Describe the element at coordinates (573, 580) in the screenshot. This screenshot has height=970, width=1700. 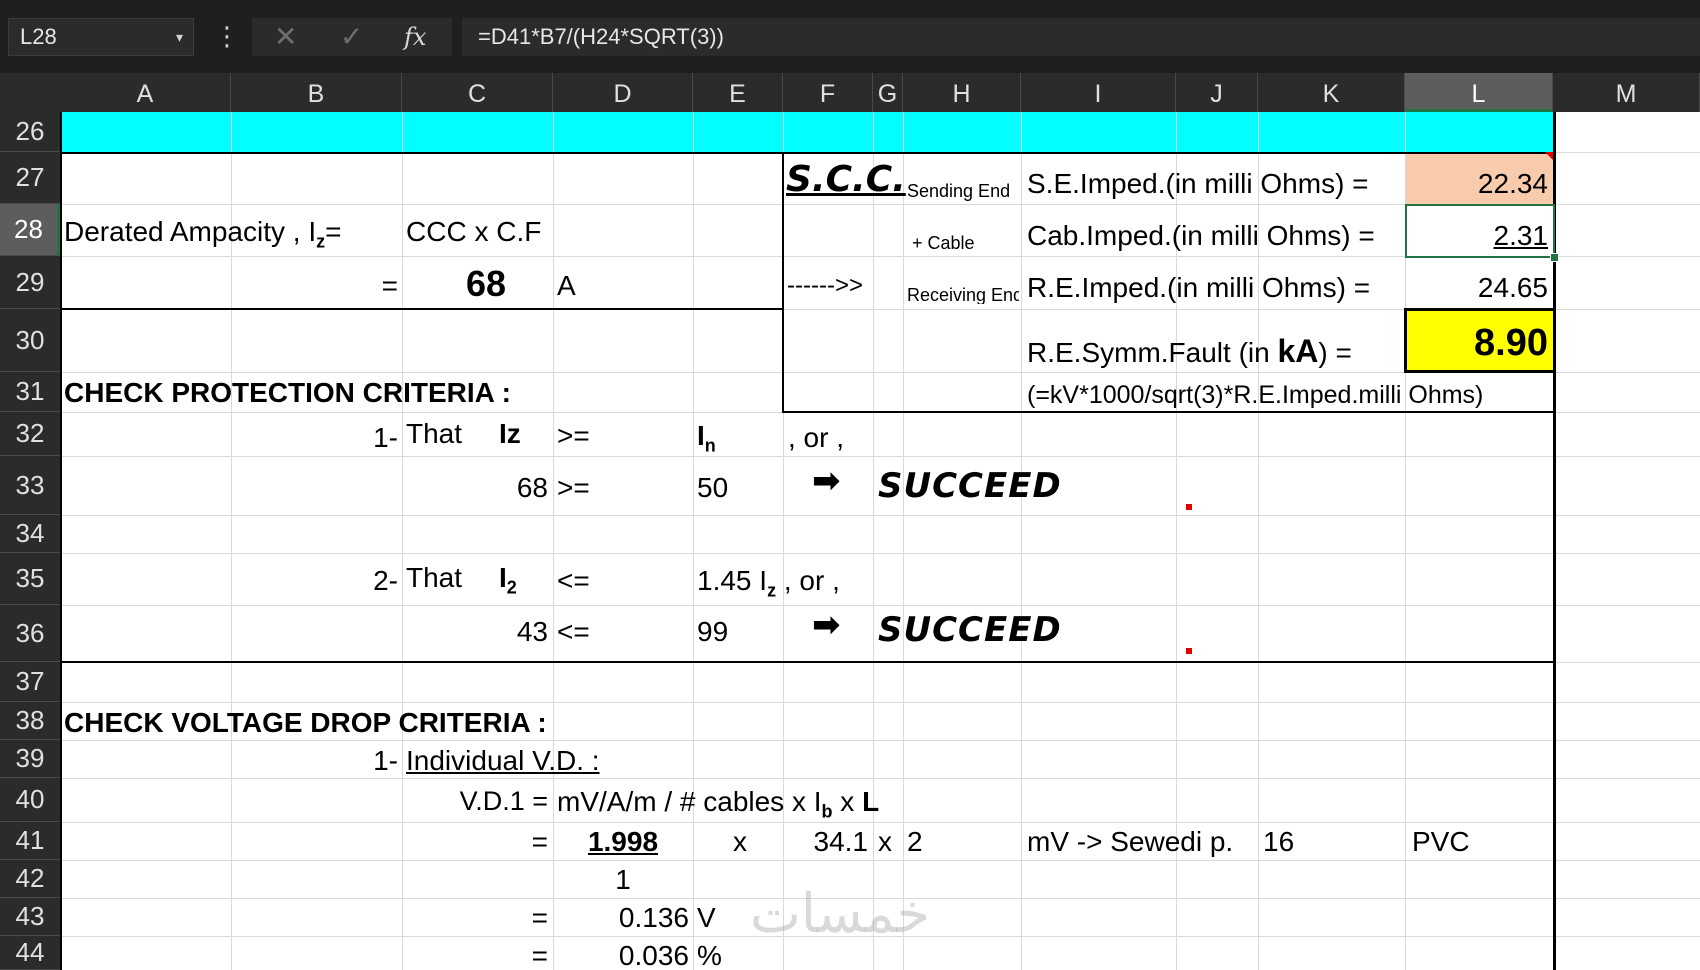
I see `criterion-2-operator: <=` at that location.